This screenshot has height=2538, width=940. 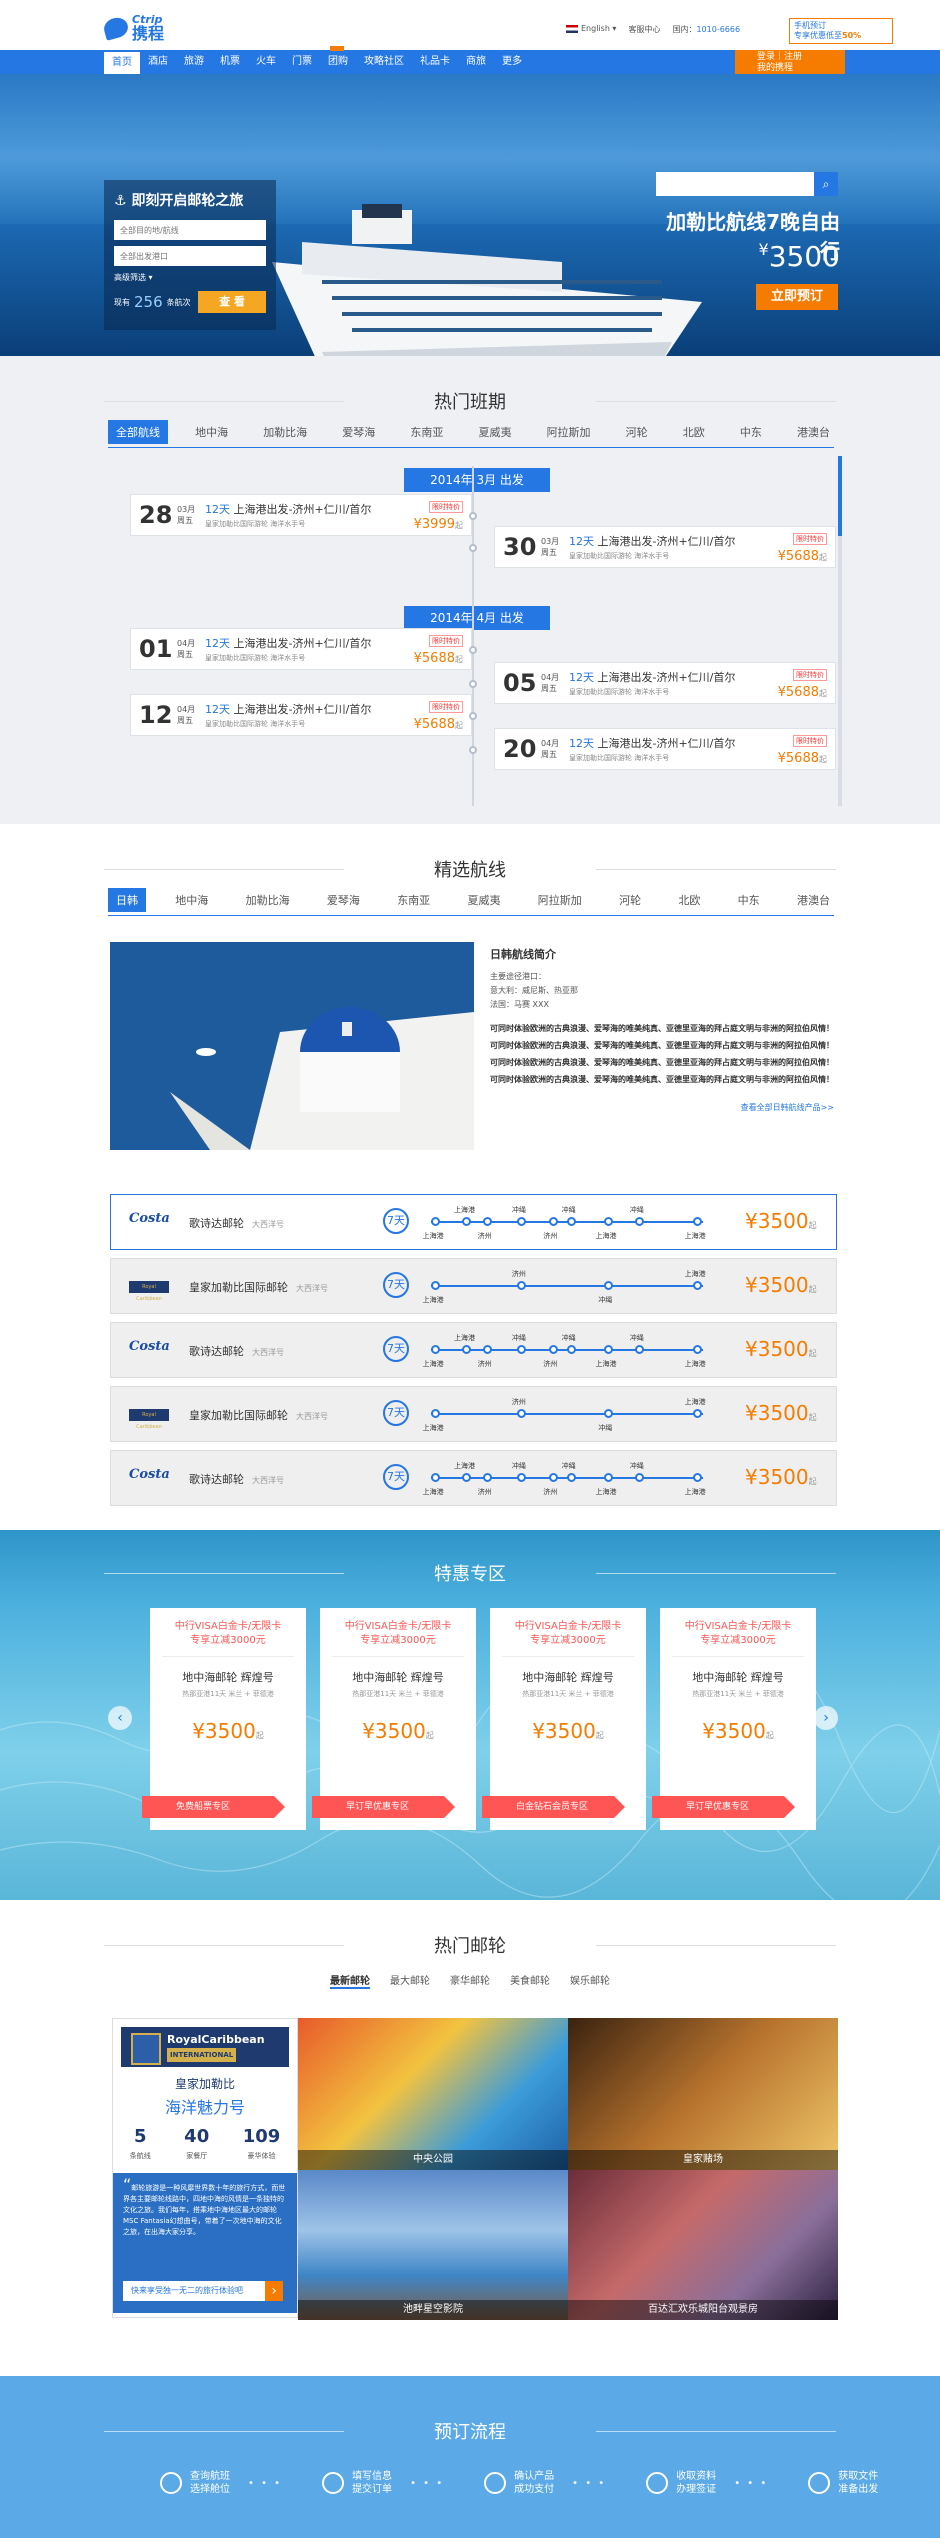 I want to click on nav-item: 火车, so click(x=266, y=62).